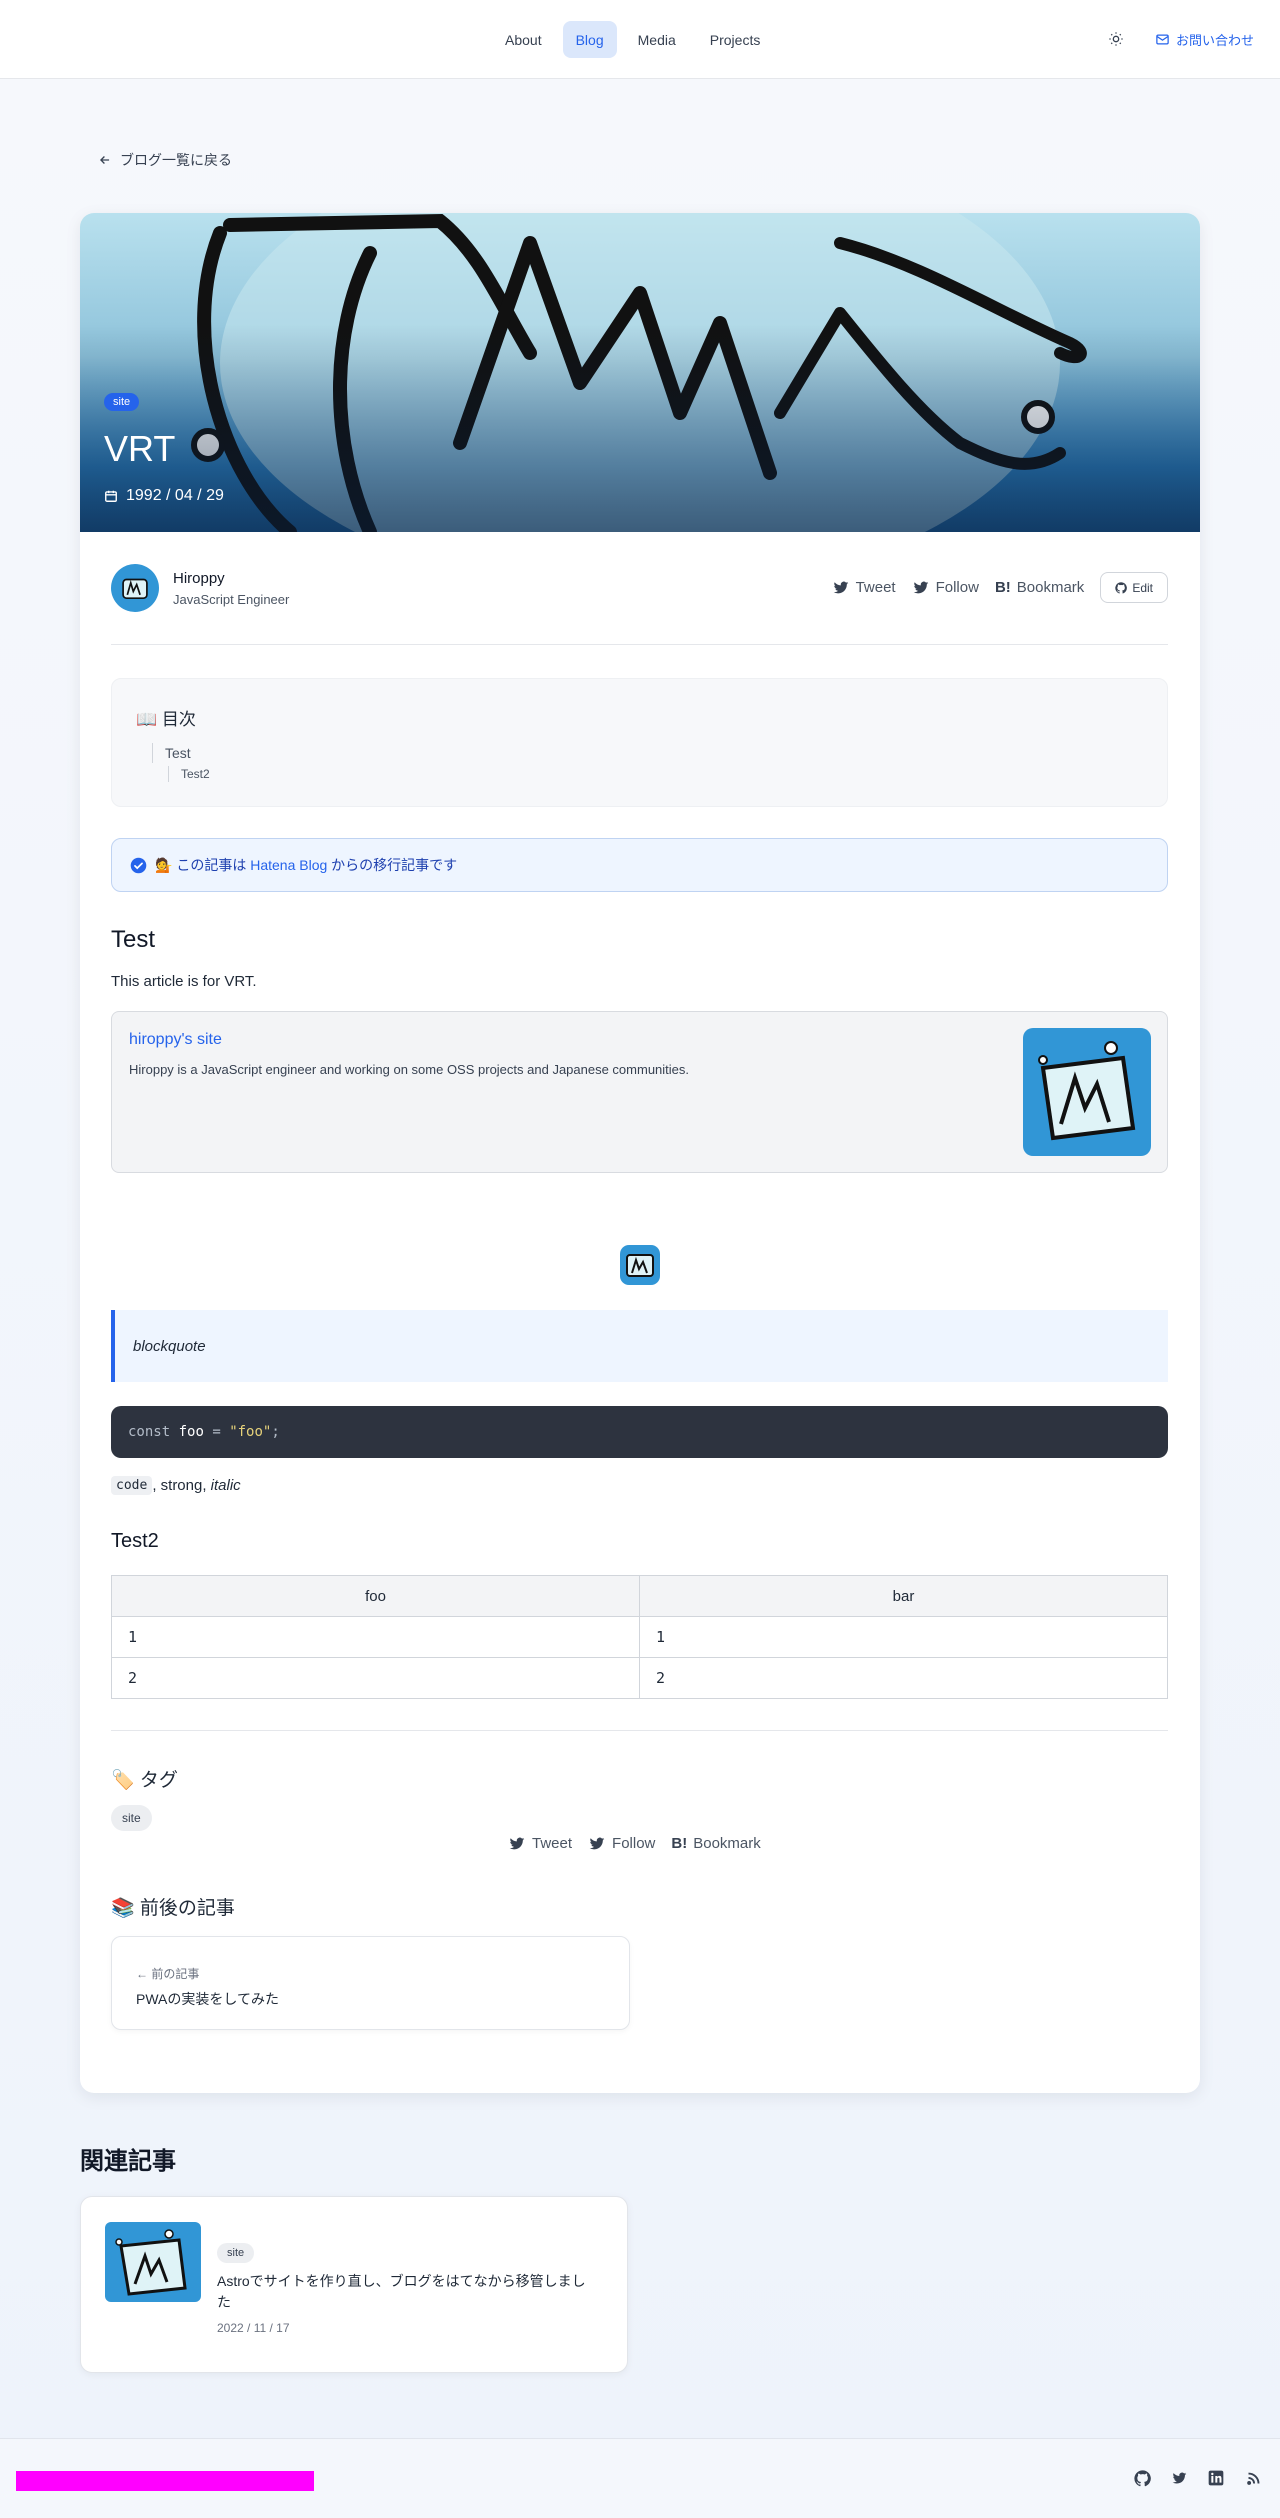 This screenshot has height=2518, width=1280. What do you see at coordinates (639, 644) in the screenshot?
I see `author-divider` at bounding box center [639, 644].